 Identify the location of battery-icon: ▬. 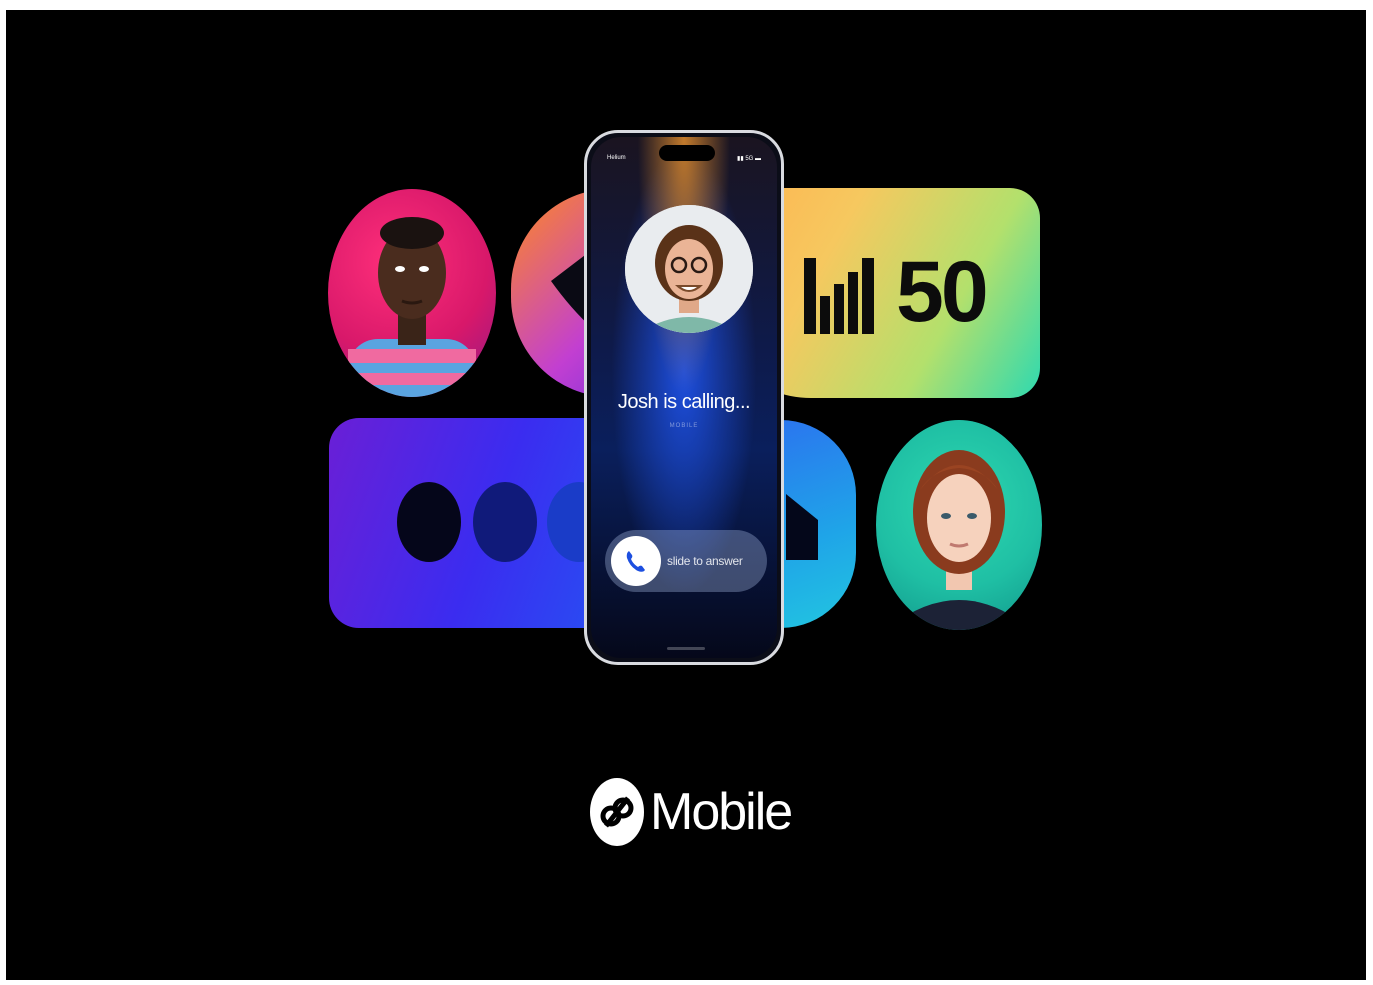
(758, 159).